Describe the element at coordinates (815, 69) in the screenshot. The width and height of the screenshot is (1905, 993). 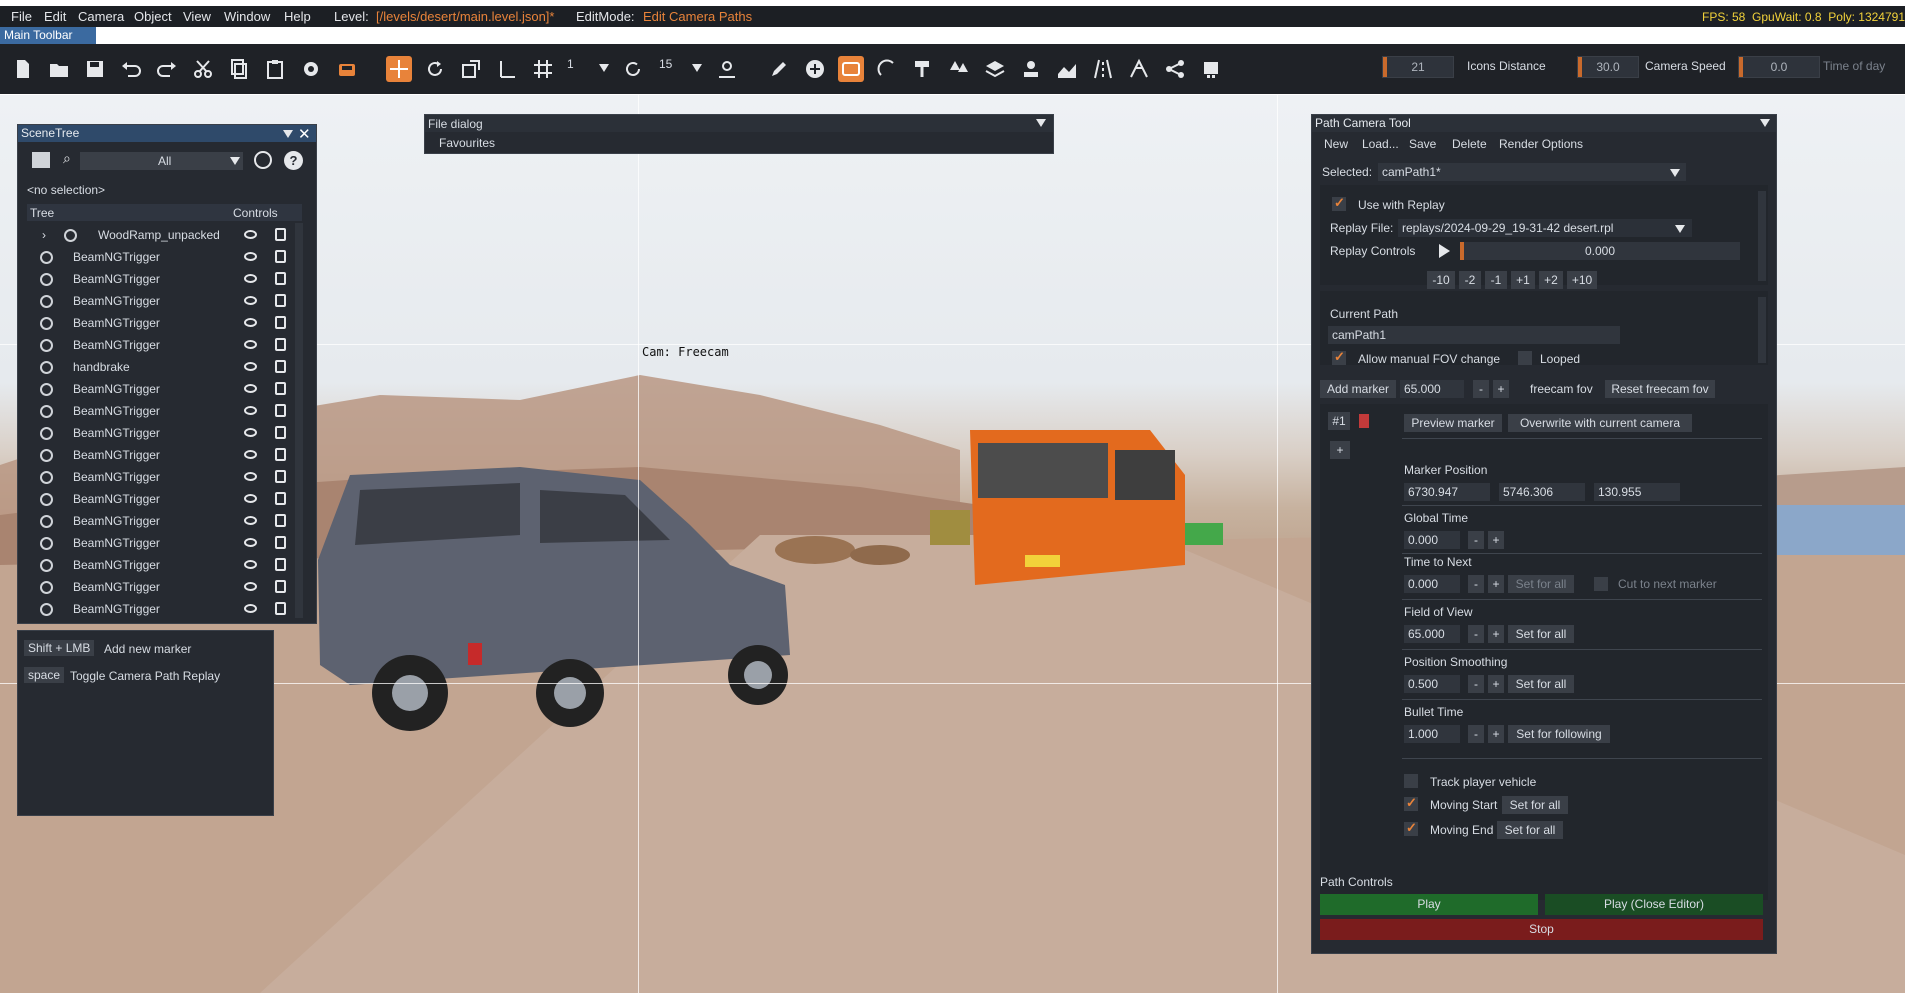
I see `add-object-icon` at that location.